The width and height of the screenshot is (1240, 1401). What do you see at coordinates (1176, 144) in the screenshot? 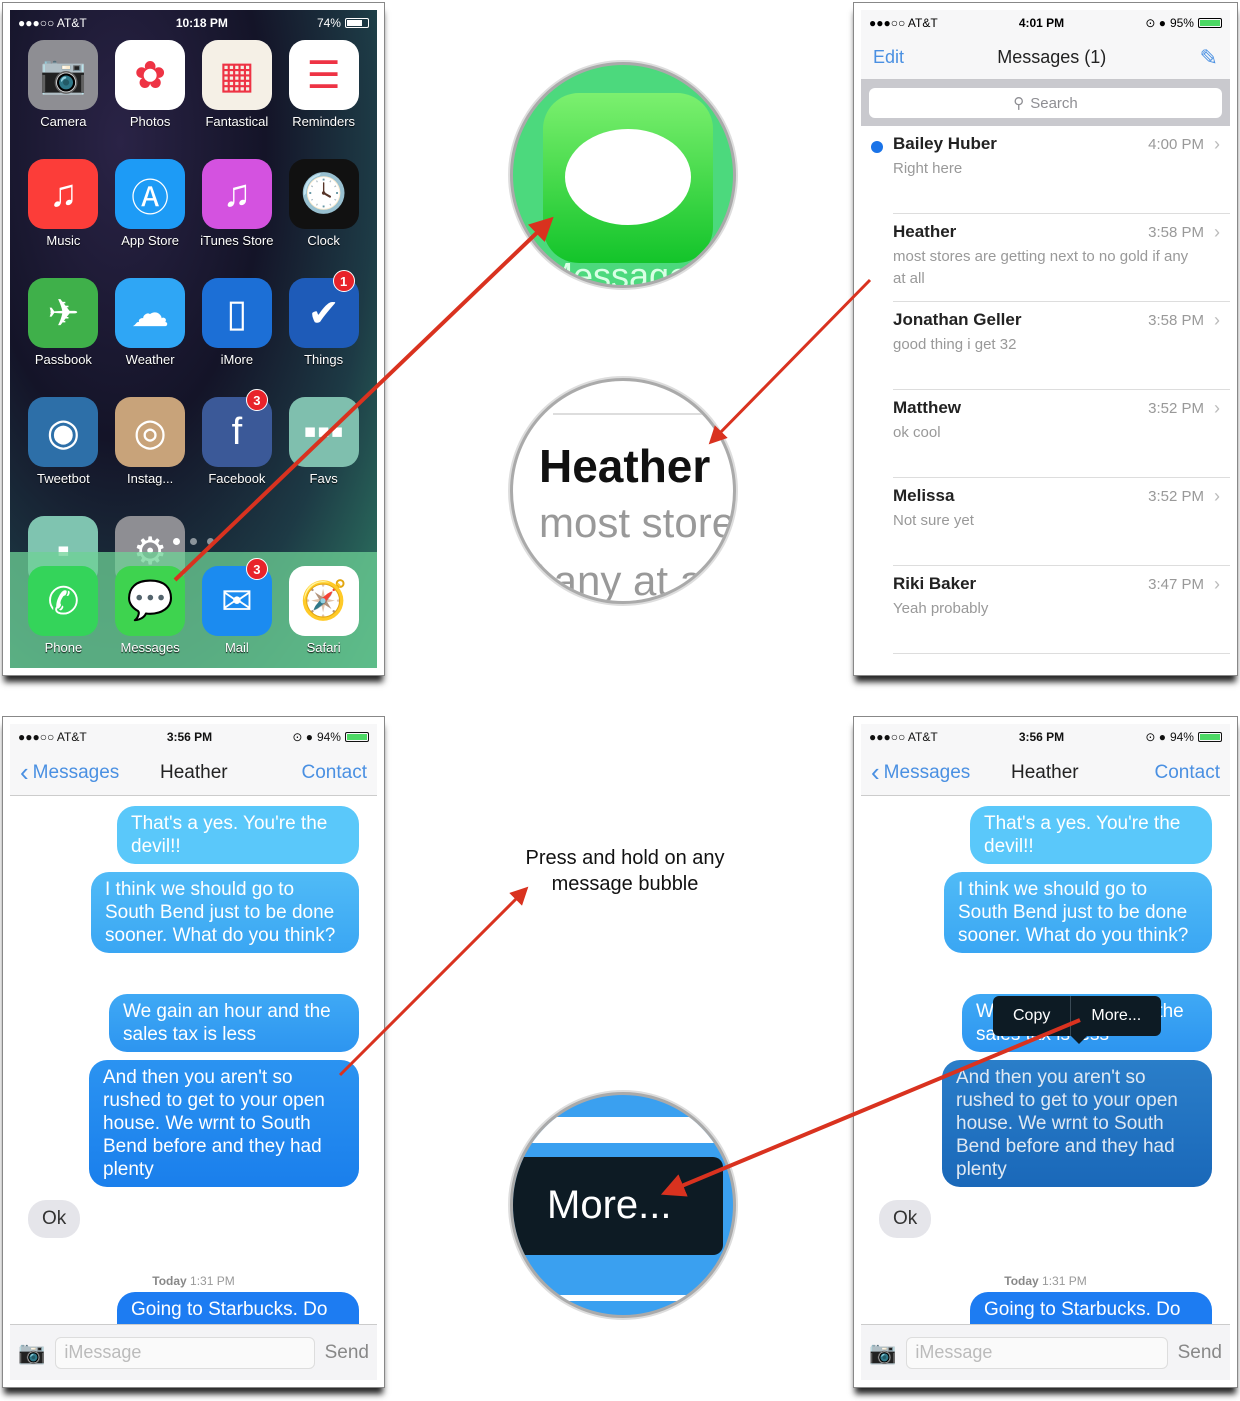
I see `thread-time: 4:00 PM` at bounding box center [1176, 144].